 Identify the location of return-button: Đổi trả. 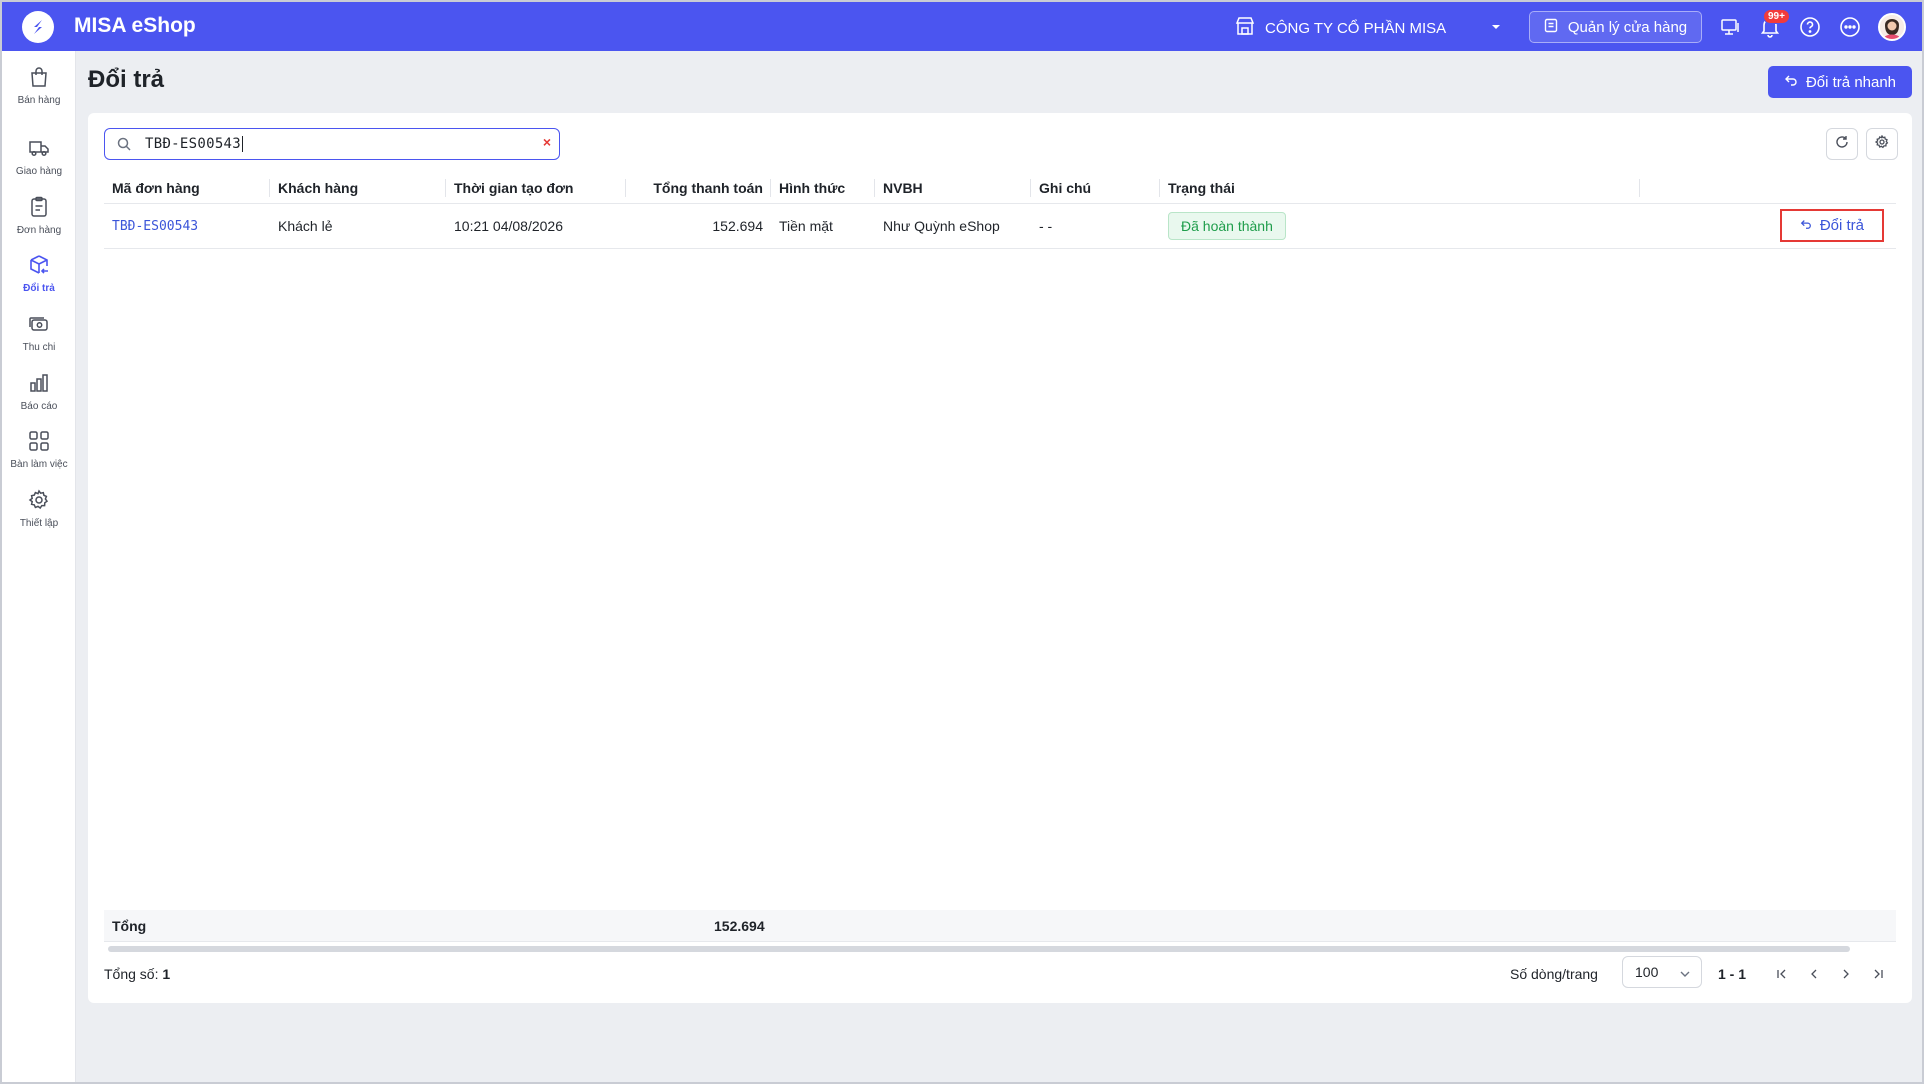
(1831, 225).